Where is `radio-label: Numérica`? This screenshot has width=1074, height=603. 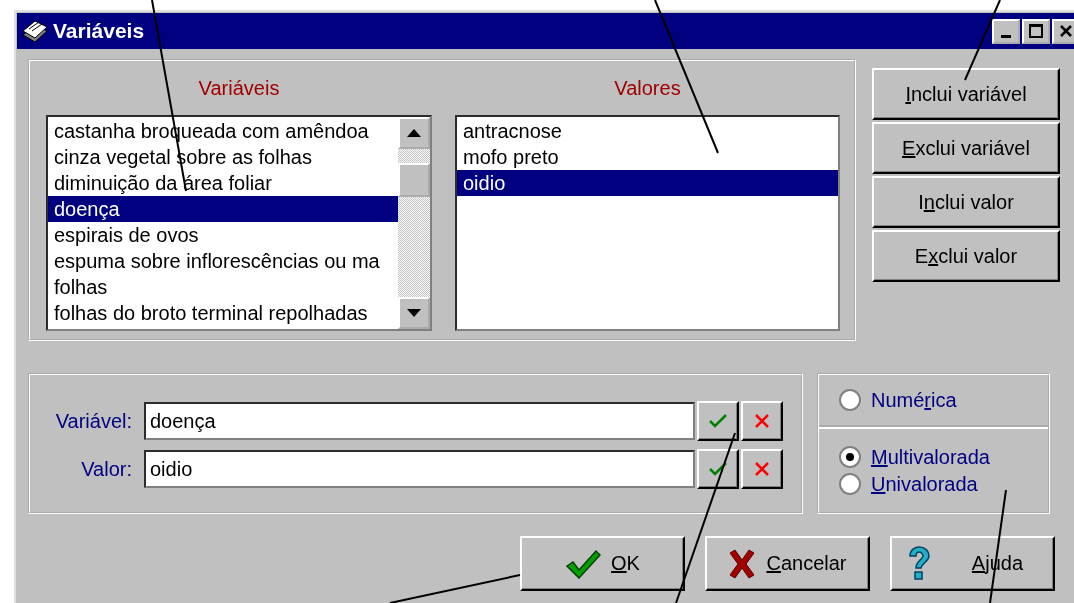
radio-label: Numérica is located at coordinates (914, 400).